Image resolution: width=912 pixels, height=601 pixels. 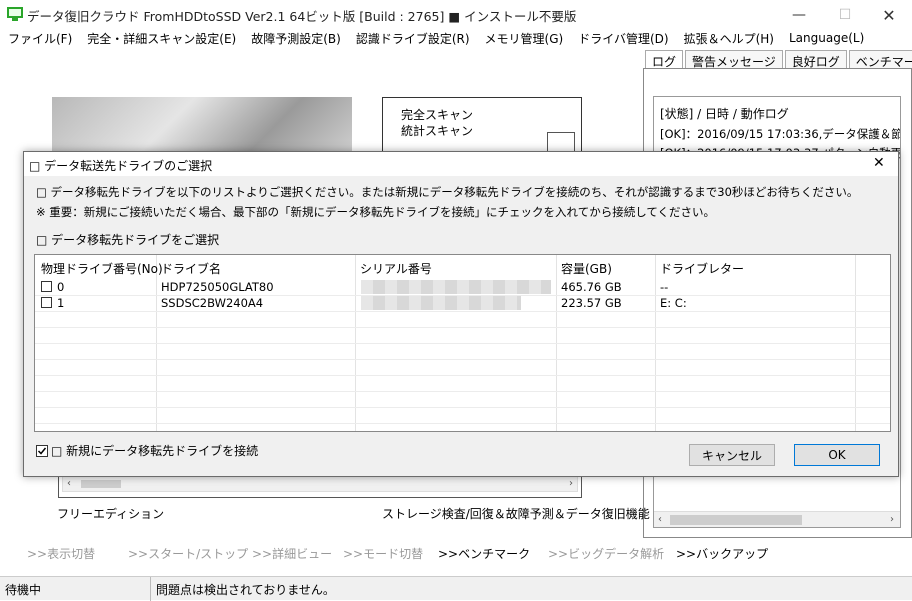 I want to click on mode-switch: >>モード切替, so click(x=383, y=553).